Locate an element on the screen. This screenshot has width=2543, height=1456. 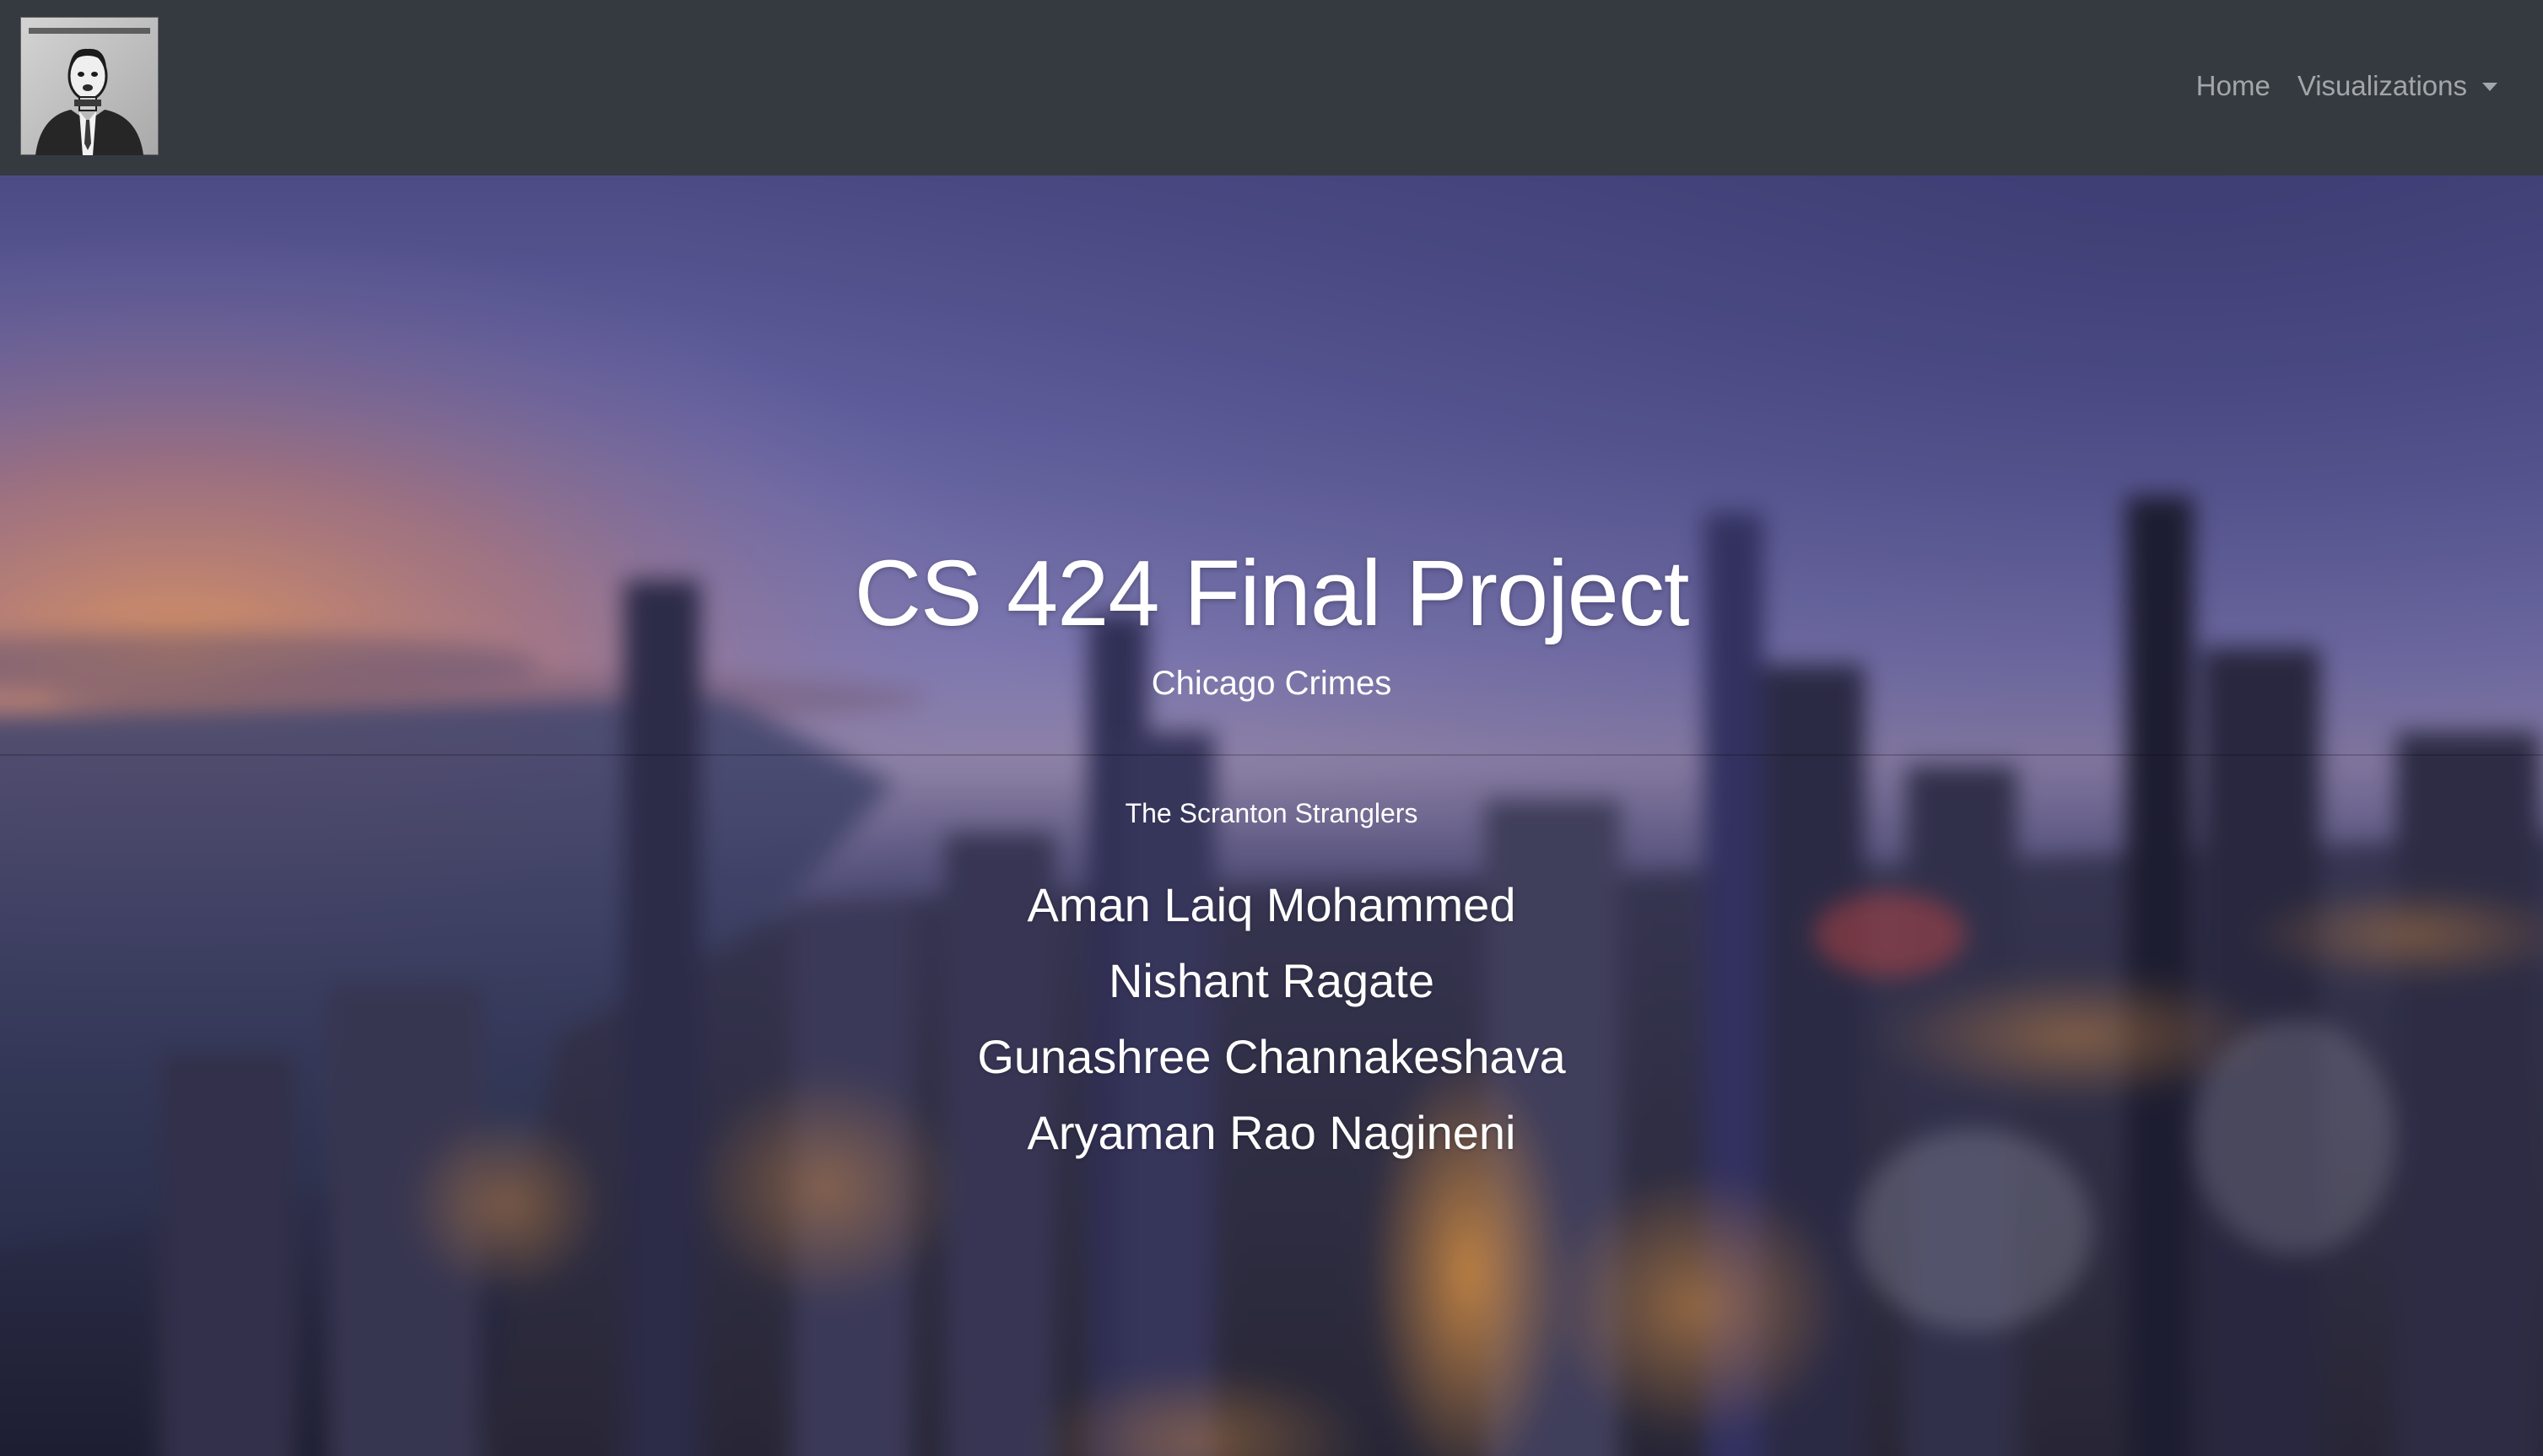
nav-links: Home Visualizations is located at coordinates (2347, 86).